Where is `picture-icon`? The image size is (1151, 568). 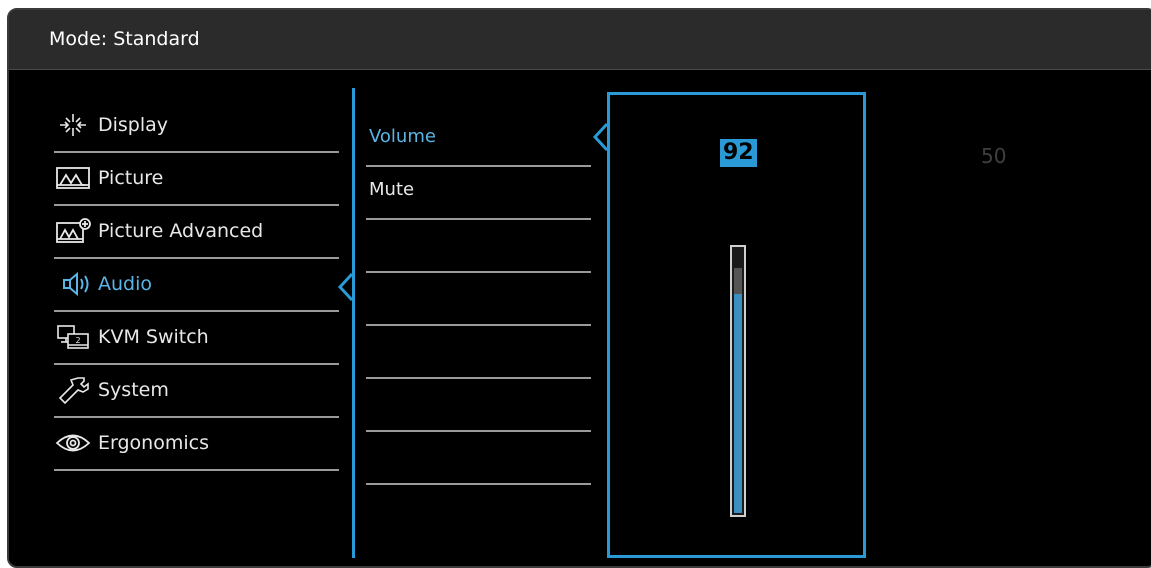 picture-icon is located at coordinates (73, 178).